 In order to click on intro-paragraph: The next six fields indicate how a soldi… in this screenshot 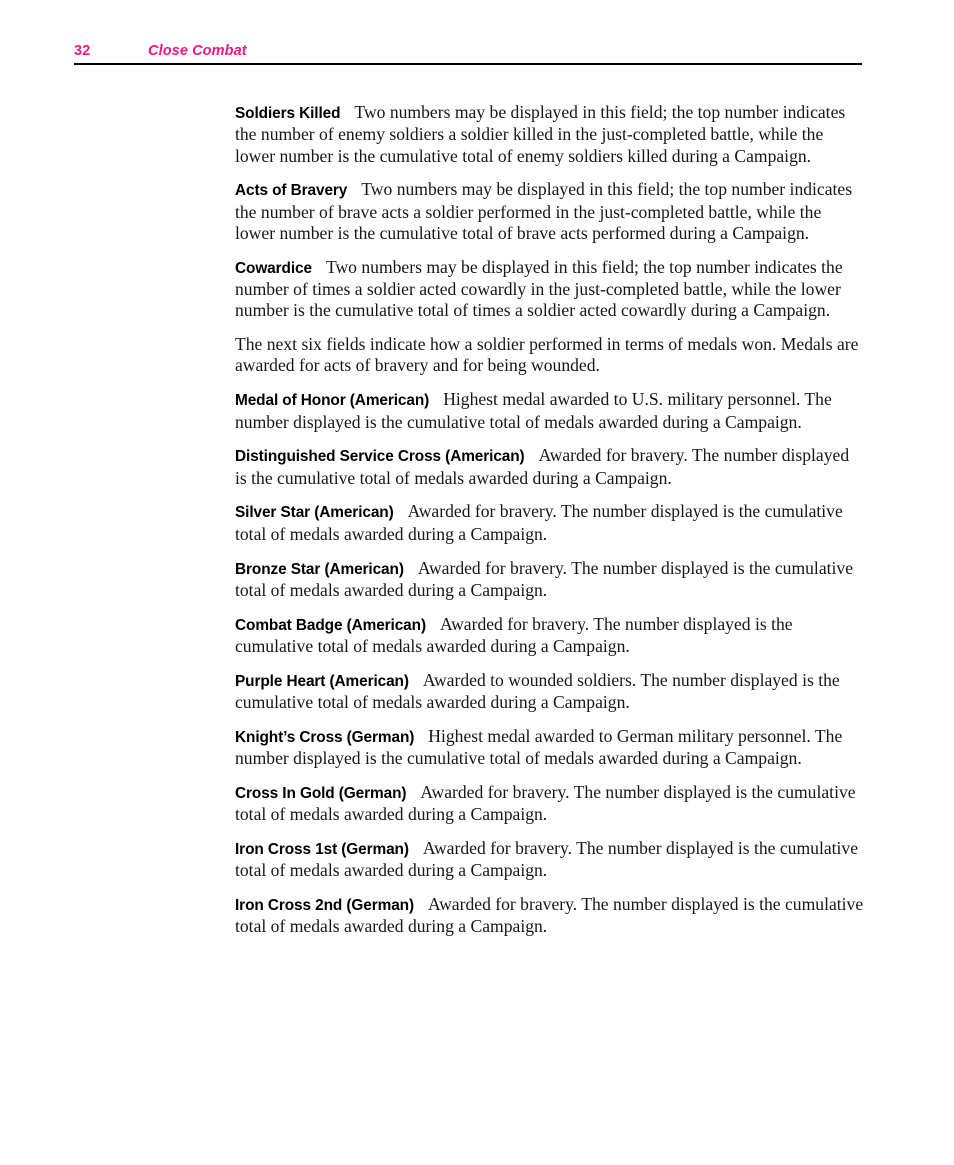, I will do `click(549, 355)`.